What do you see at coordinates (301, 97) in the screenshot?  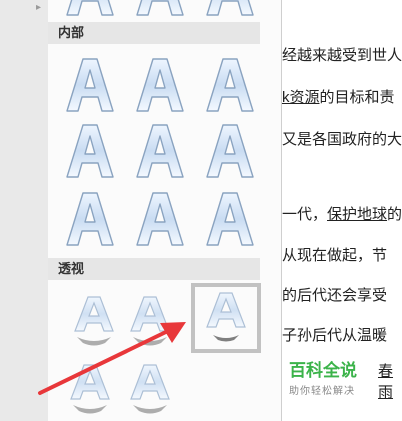 I see `doc-link: k资源` at bounding box center [301, 97].